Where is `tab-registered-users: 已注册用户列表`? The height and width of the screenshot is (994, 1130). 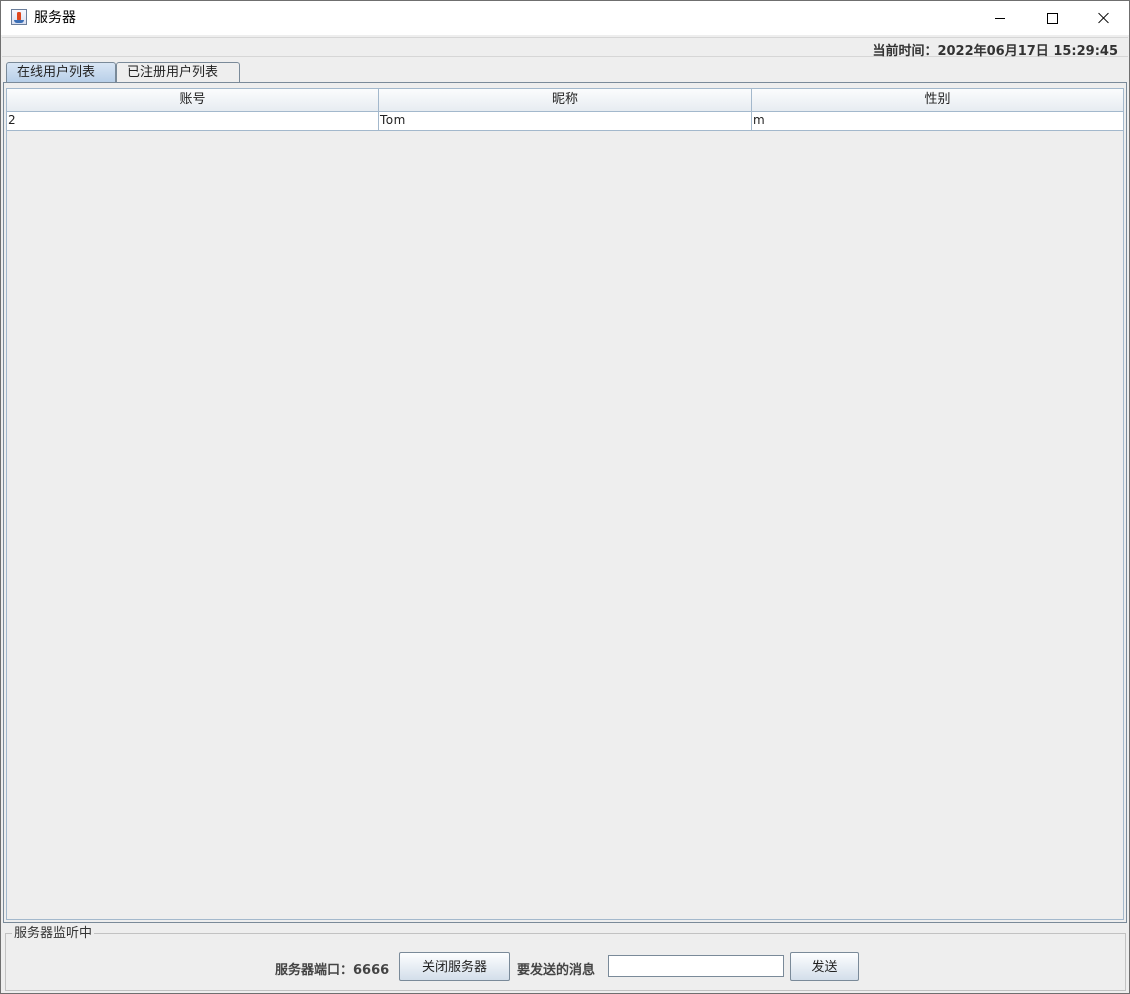 tab-registered-users: 已注册用户列表 is located at coordinates (178, 72).